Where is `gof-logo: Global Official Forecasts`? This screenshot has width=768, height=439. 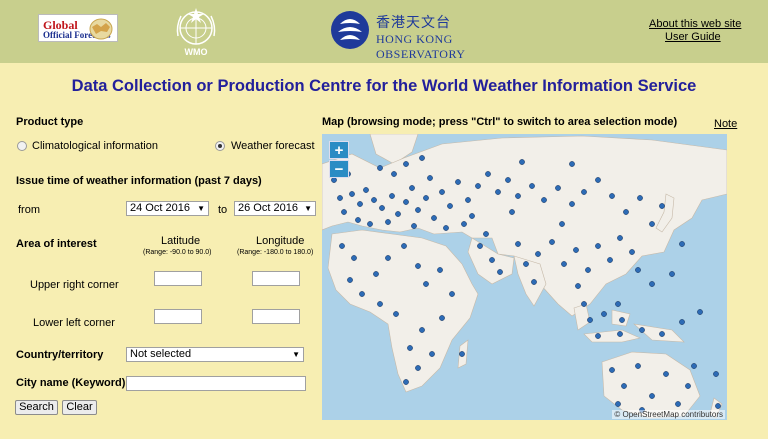
gof-logo: Global Official Forecasts is located at coordinates (78, 28).